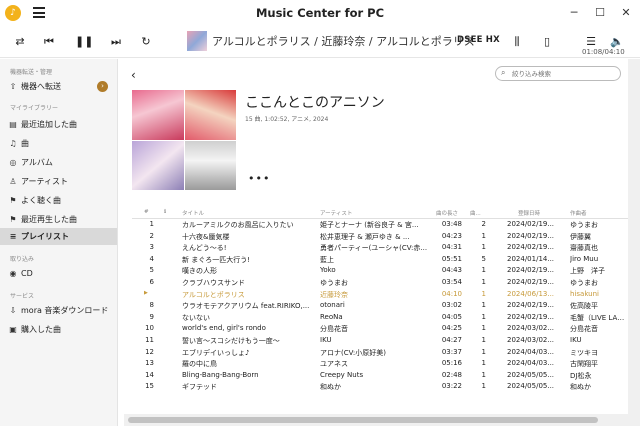 This screenshot has height=426, width=640. What do you see at coordinates (584, 364) in the screenshot?
I see `cell-composer: 古閑翔平` at bounding box center [584, 364].